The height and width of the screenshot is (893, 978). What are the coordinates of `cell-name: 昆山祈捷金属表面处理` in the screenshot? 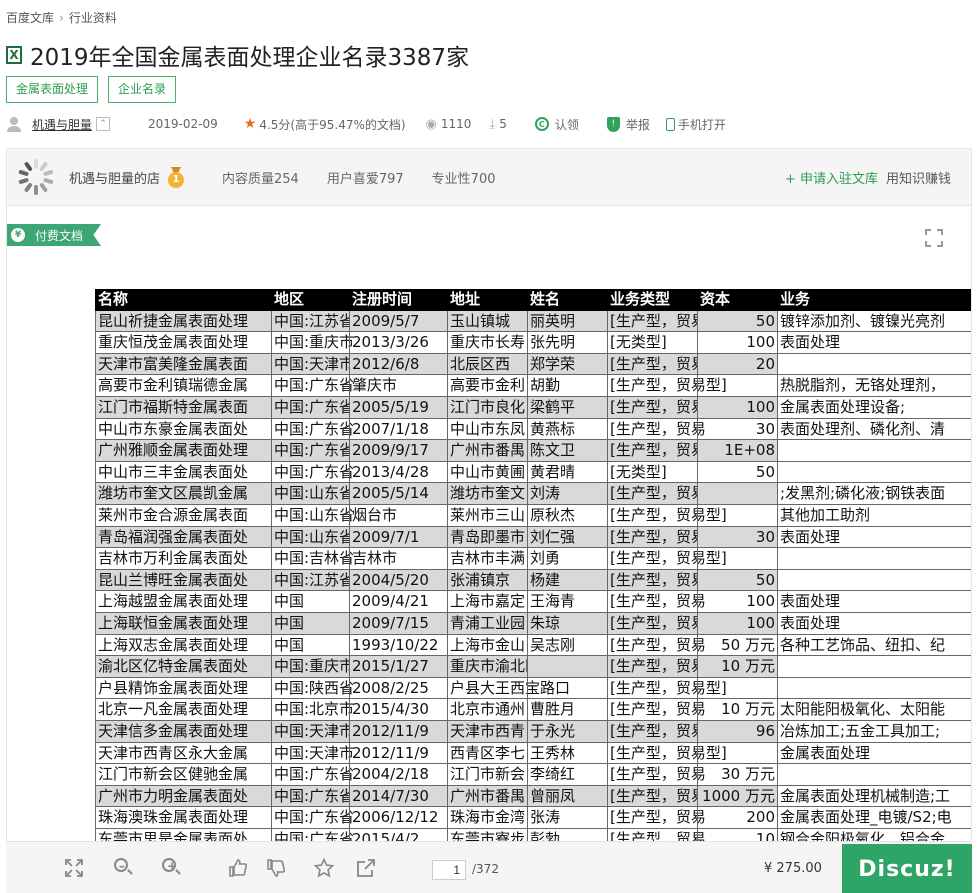 It's located at (183, 321).